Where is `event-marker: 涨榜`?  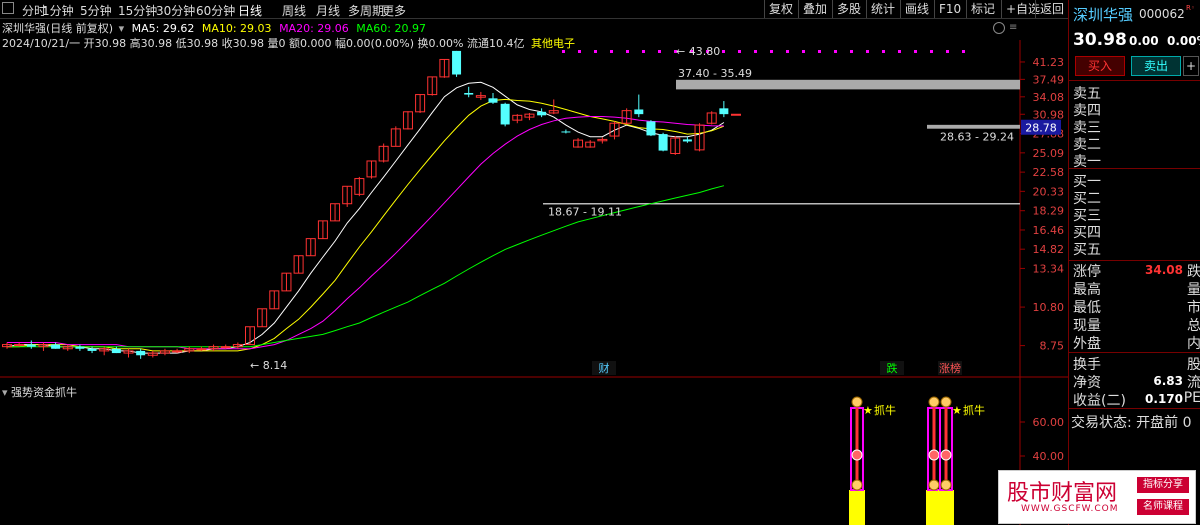
event-marker: 涨榜 is located at coordinates (950, 368).